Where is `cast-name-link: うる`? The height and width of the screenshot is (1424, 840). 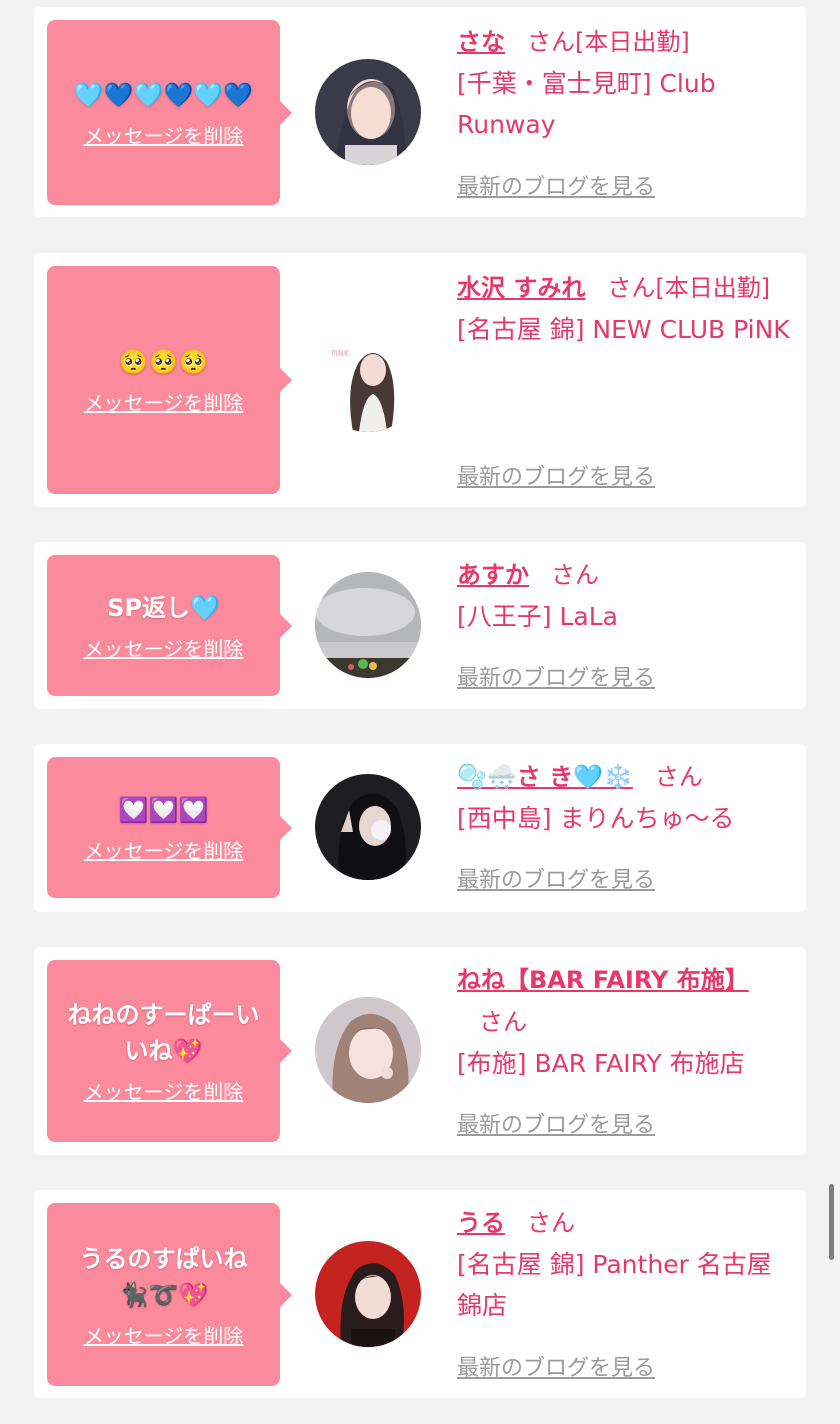 cast-name-link: うる is located at coordinates (481, 1223).